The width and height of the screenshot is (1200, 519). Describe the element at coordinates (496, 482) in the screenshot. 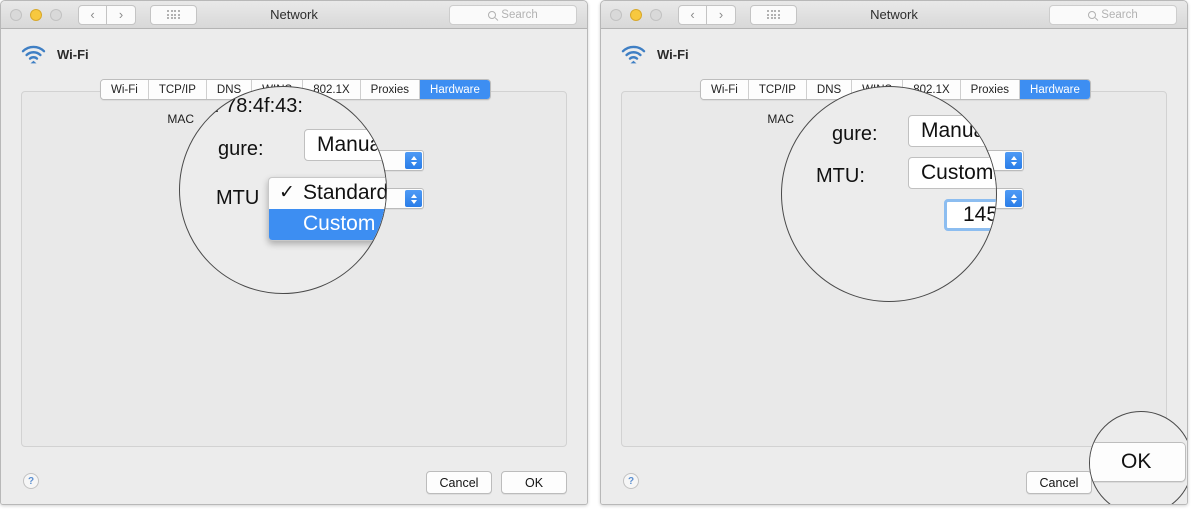

I see `dialog-button-row: Cancel OK` at that location.